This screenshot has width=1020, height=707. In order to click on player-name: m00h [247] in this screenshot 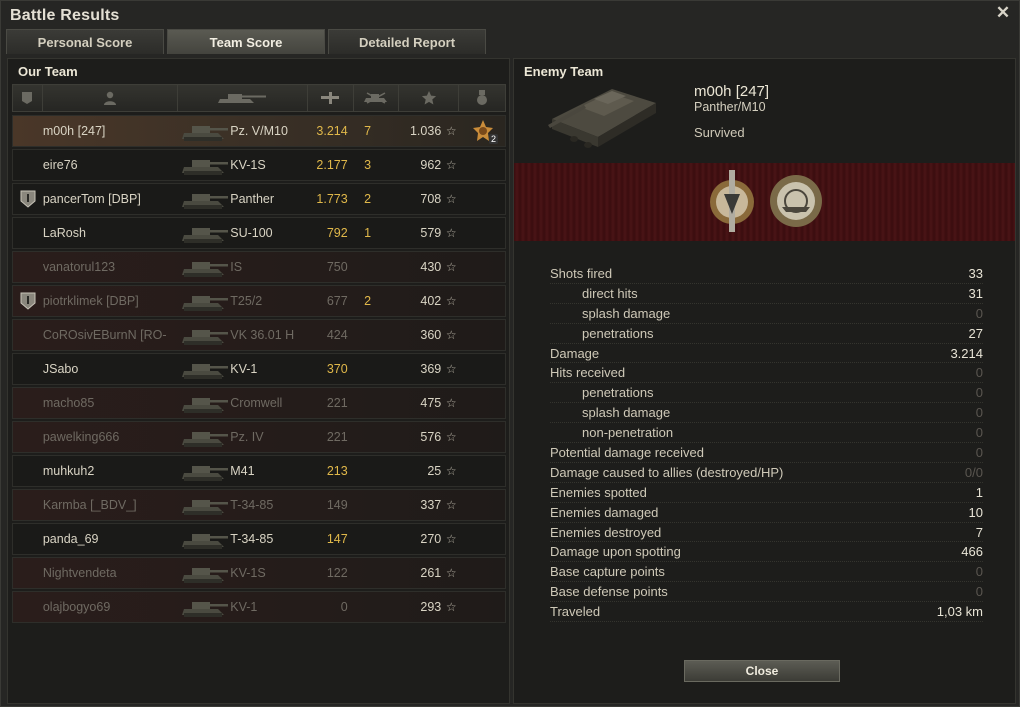, I will do `click(74, 131)`.